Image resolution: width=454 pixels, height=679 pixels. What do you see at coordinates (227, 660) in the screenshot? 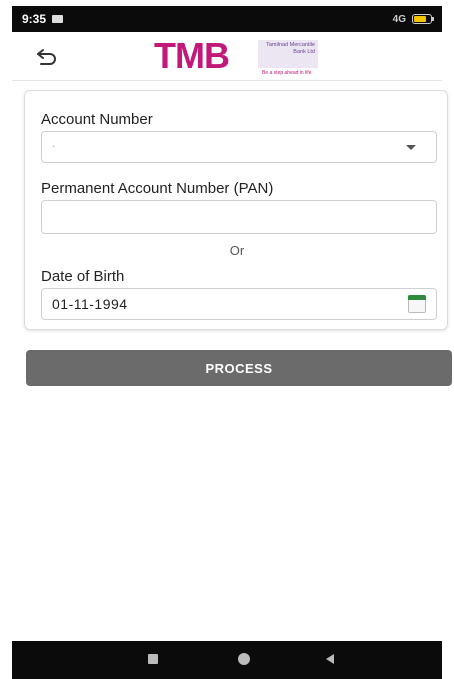
I see `system-nav-bar` at bounding box center [227, 660].